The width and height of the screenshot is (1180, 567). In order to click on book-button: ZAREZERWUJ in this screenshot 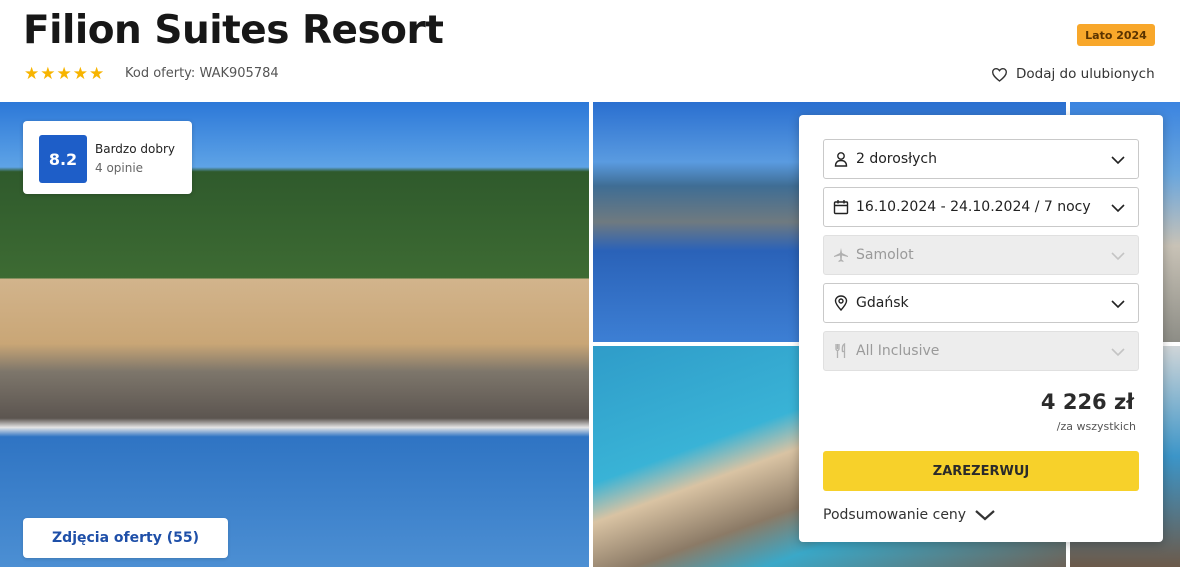, I will do `click(981, 471)`.